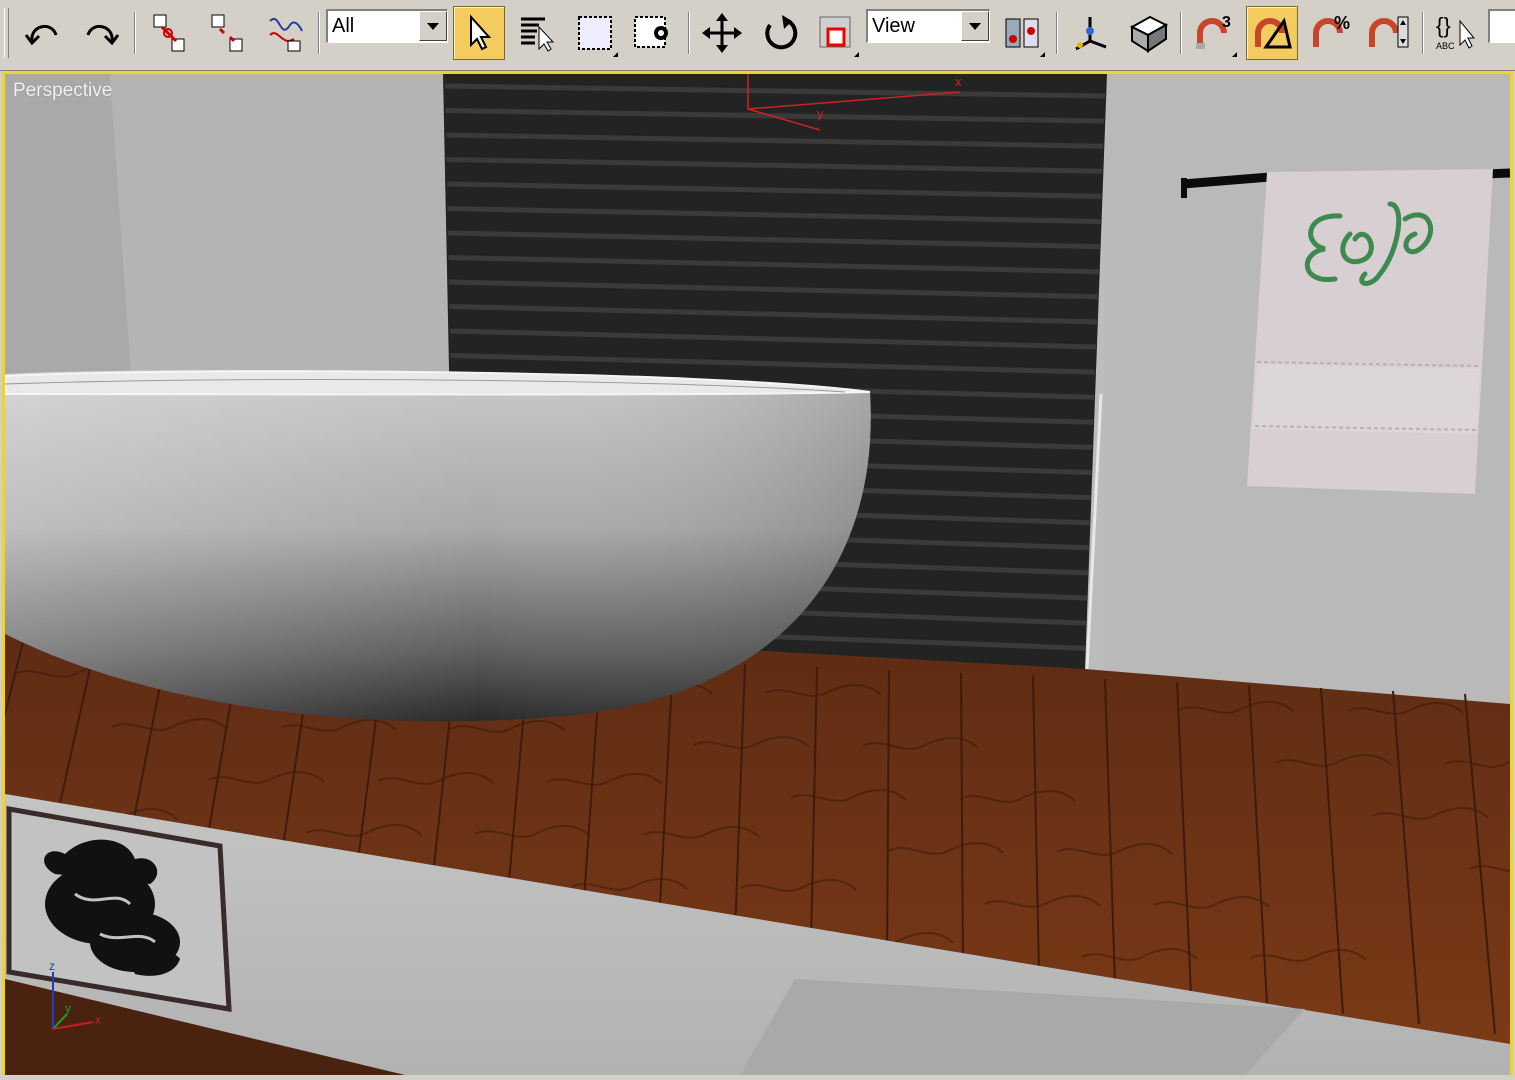 The height and width of the screenshot is (1080, 1515). What do you see at coordinates (98, 1020) in the screenshot?
I see `axis-x-label: x` at bounding box center [98, 1020].